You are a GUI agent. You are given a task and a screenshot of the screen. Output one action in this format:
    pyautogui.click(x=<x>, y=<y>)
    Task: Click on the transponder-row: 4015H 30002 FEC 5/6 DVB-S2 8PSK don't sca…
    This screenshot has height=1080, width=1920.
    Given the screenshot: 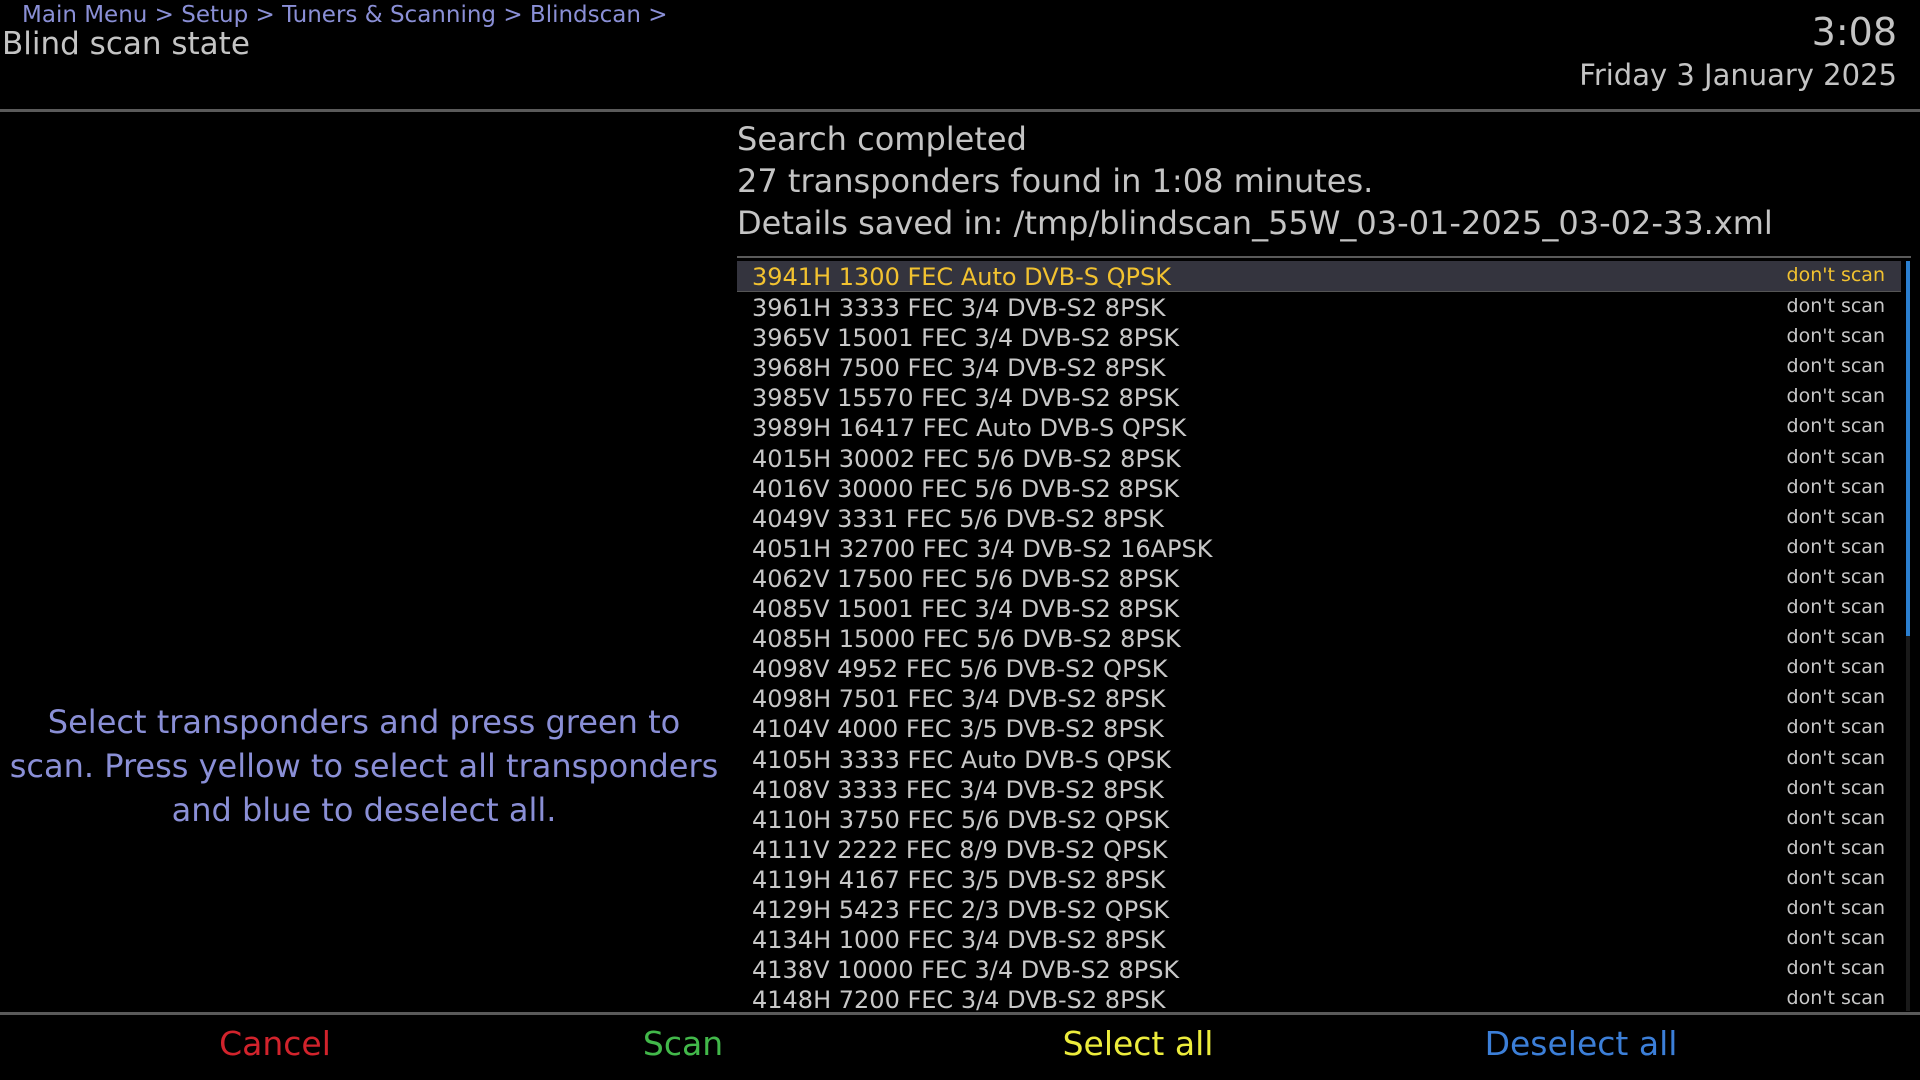 What is the action you would take?
    pyautogui.click(x=1319, y=458)
    